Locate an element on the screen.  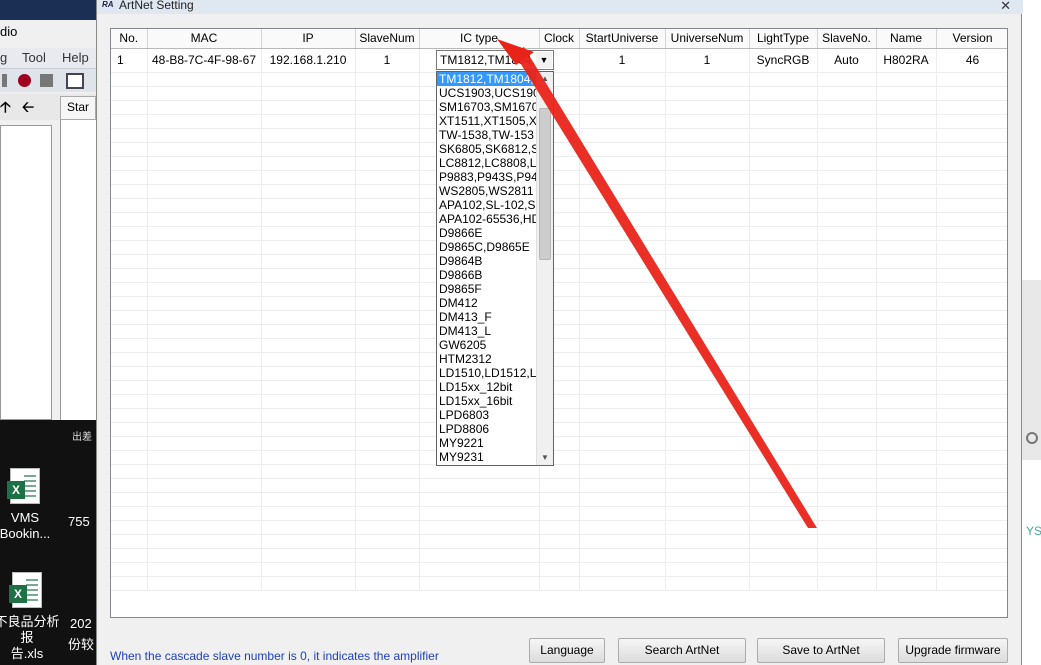
column-header-universe-num: UniverseNum is located at coordinates (707, 39).